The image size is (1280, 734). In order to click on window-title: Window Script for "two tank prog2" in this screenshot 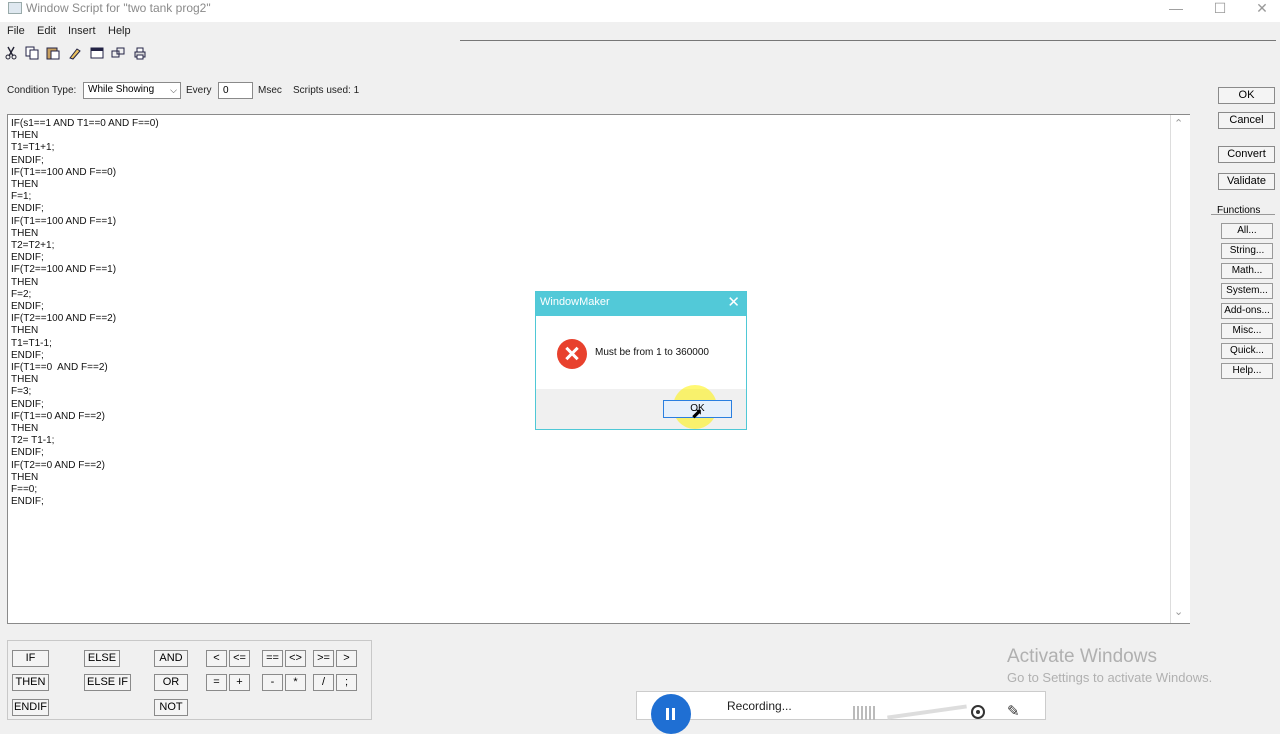, I will do `click(118, 8)`.